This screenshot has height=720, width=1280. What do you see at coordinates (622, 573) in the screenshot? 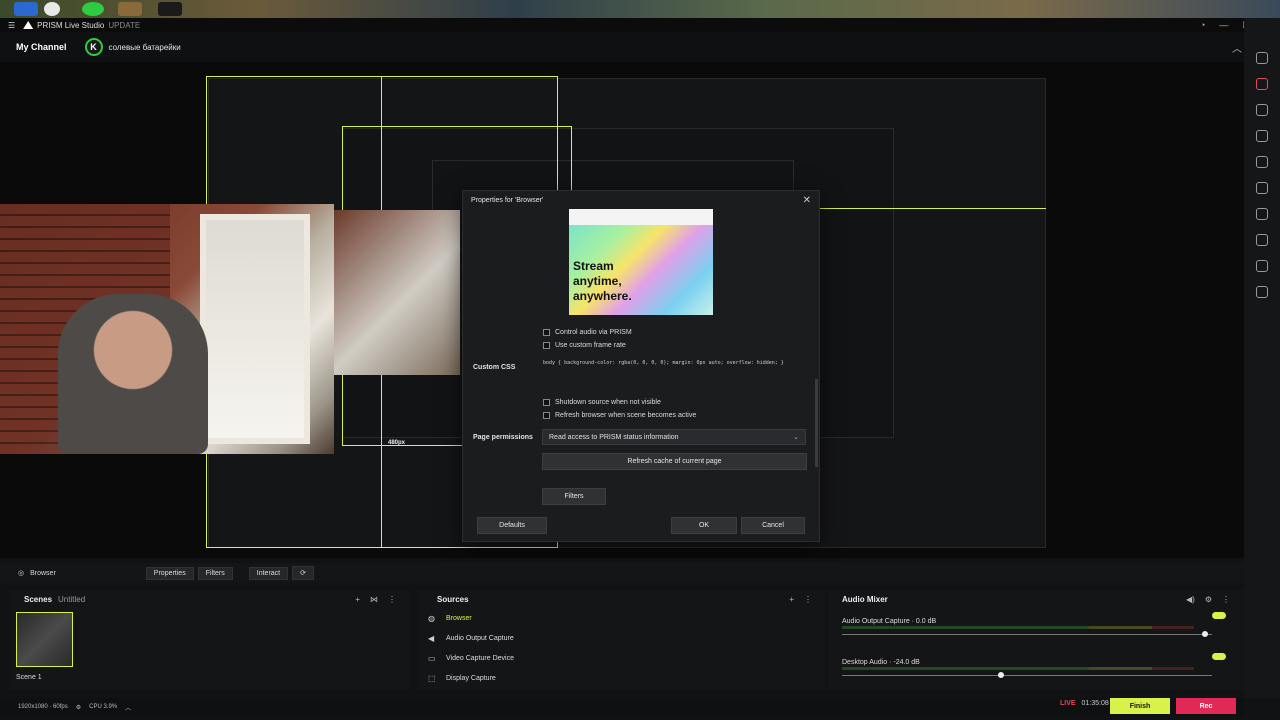
I see `source-toolbar: ◎ Browser Properties Filters Interact ⟳` at bounding box center [622, 573].